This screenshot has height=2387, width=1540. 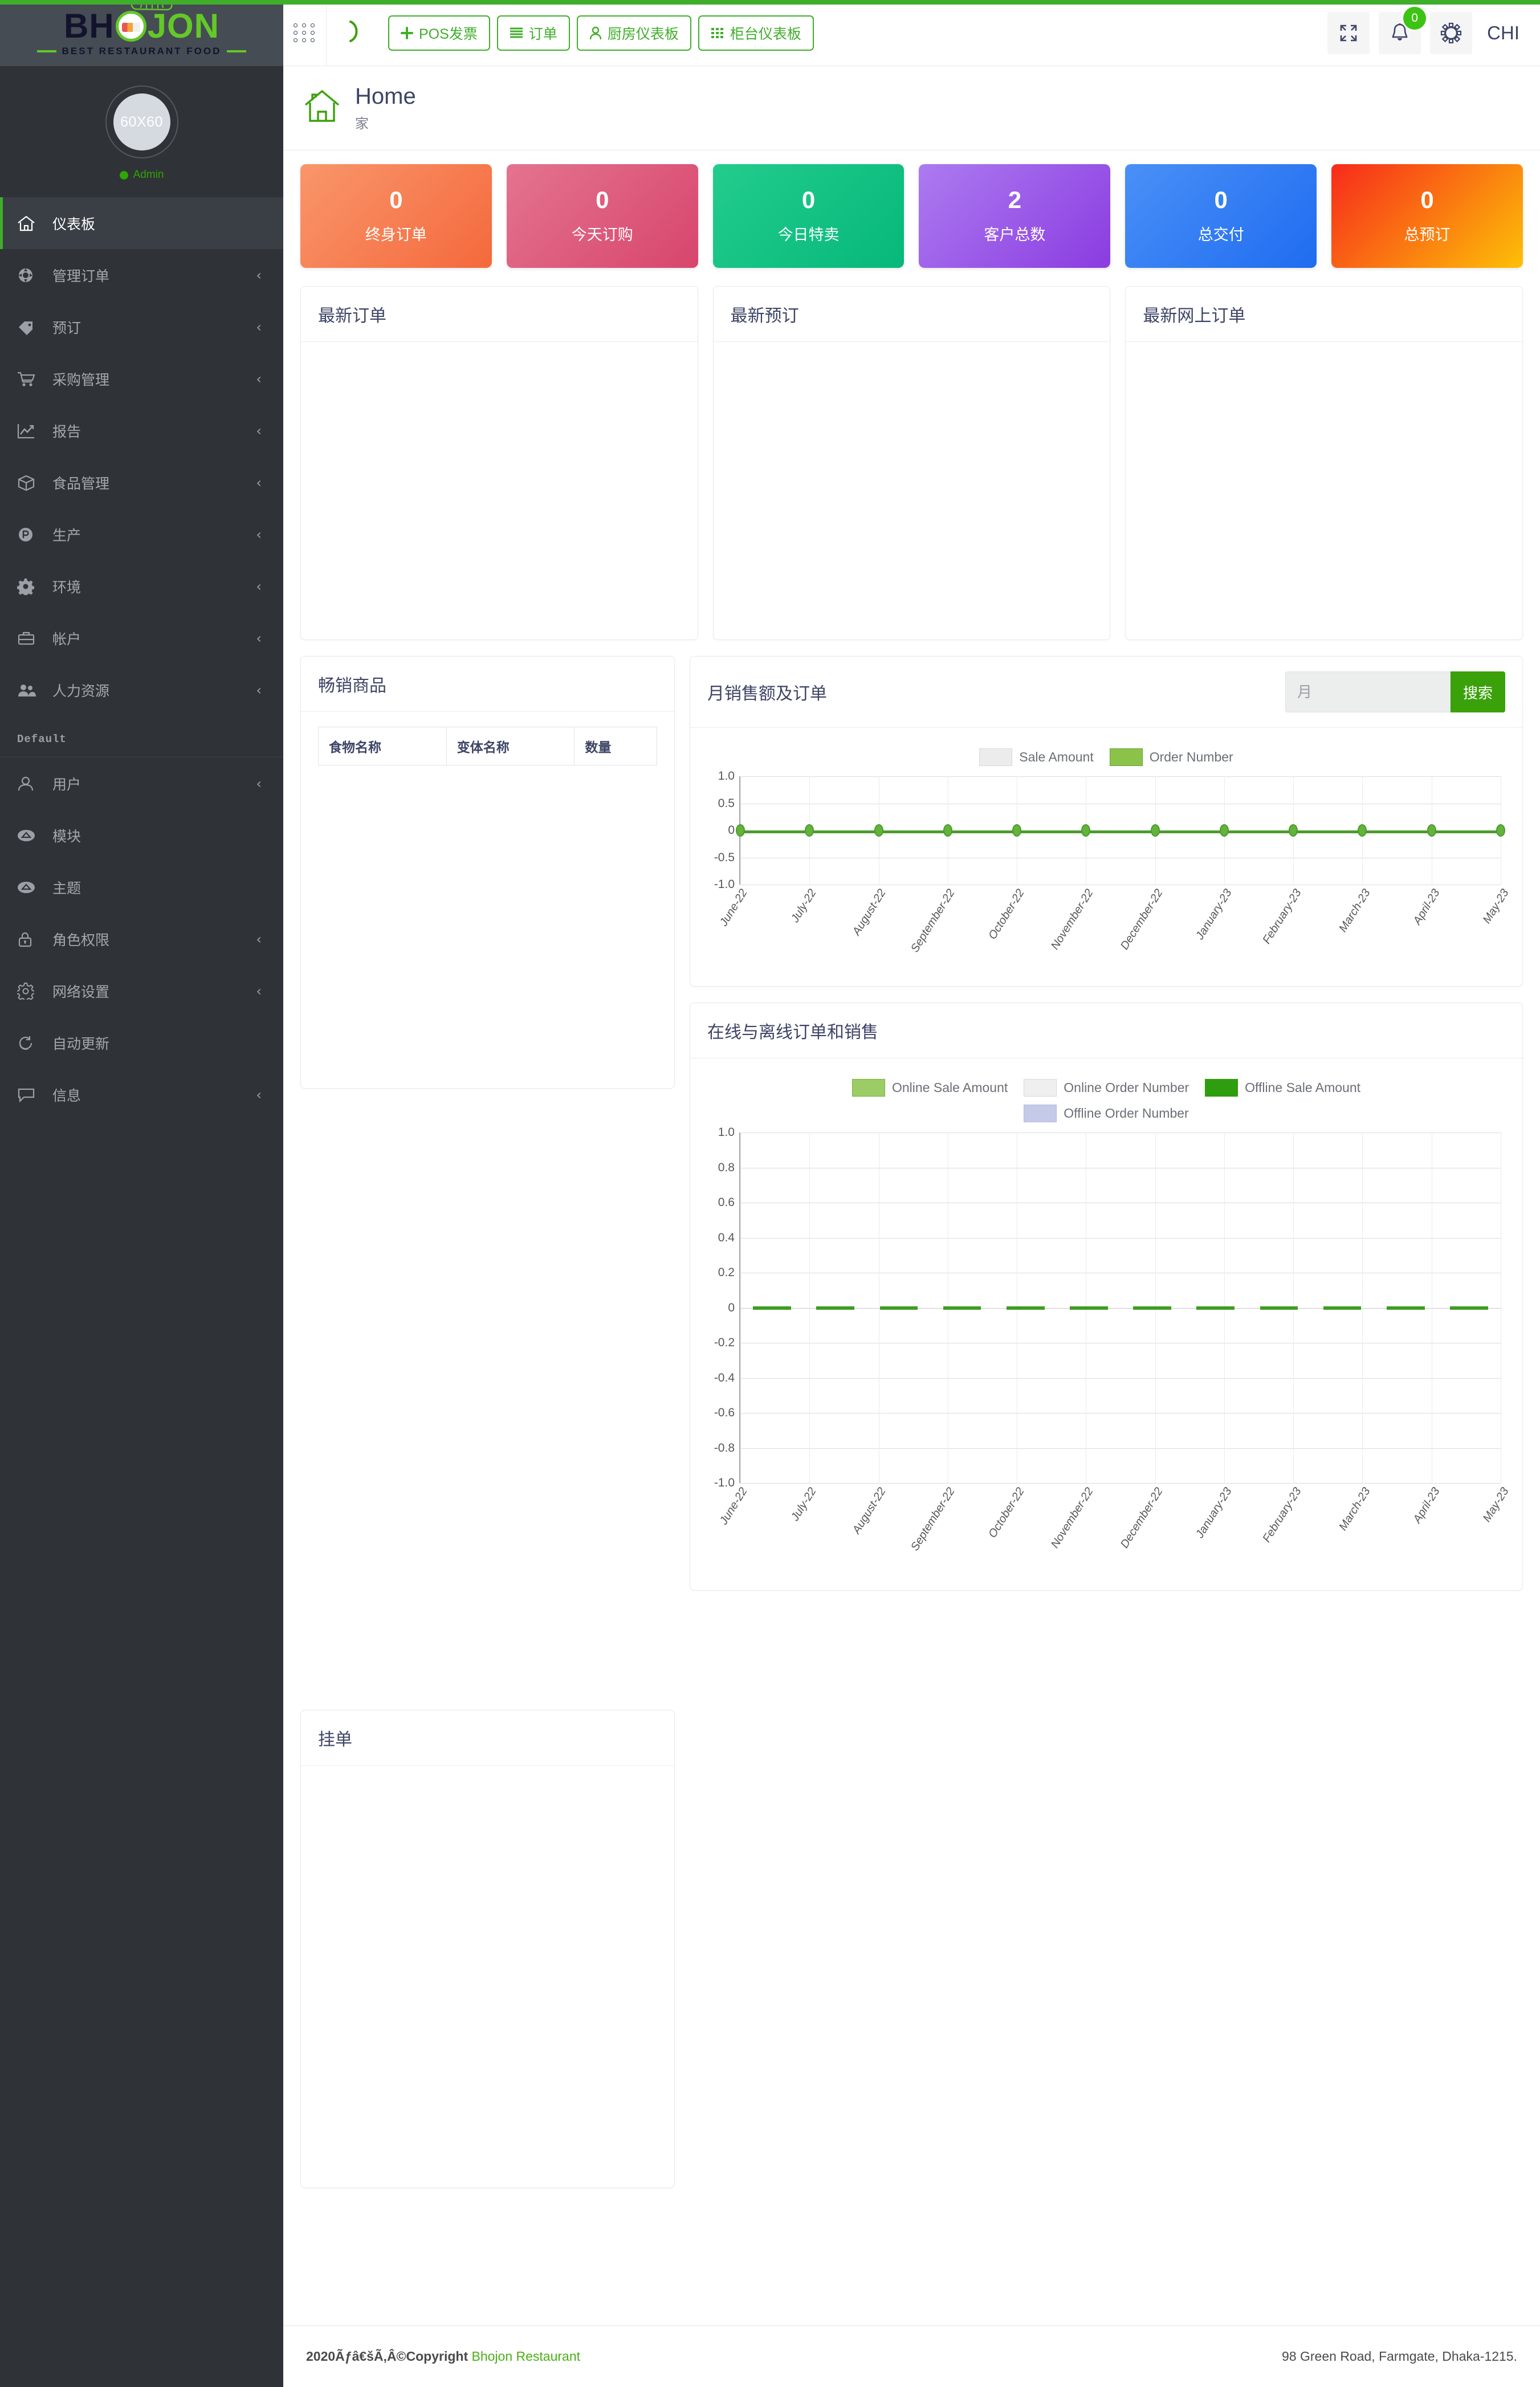 I want to click on month-search-input, so click(x=1368, y=691).